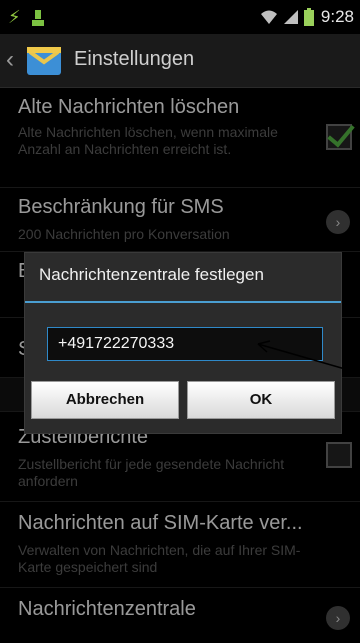 This screenshot has width=360, height=643. I want to click on page-title: Einstellungen, so click(134, 59).